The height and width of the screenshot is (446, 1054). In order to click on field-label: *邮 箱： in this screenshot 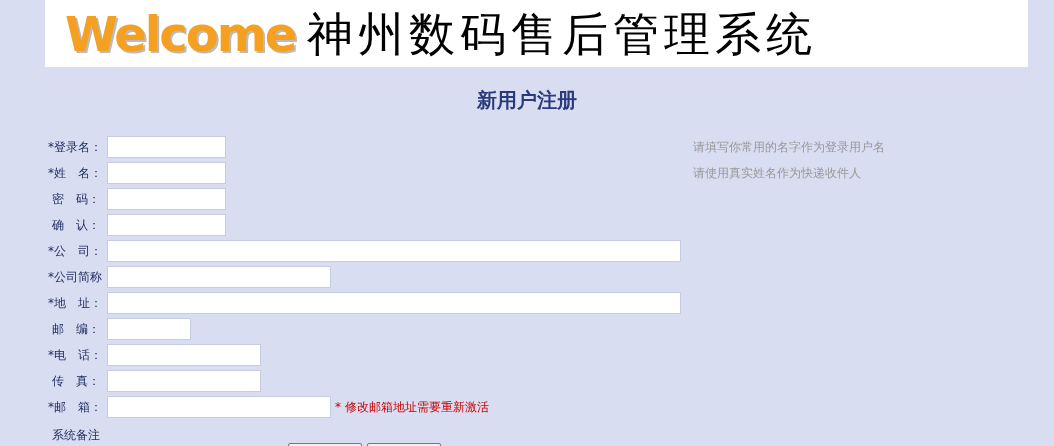, I will do `click(75, 407)`.